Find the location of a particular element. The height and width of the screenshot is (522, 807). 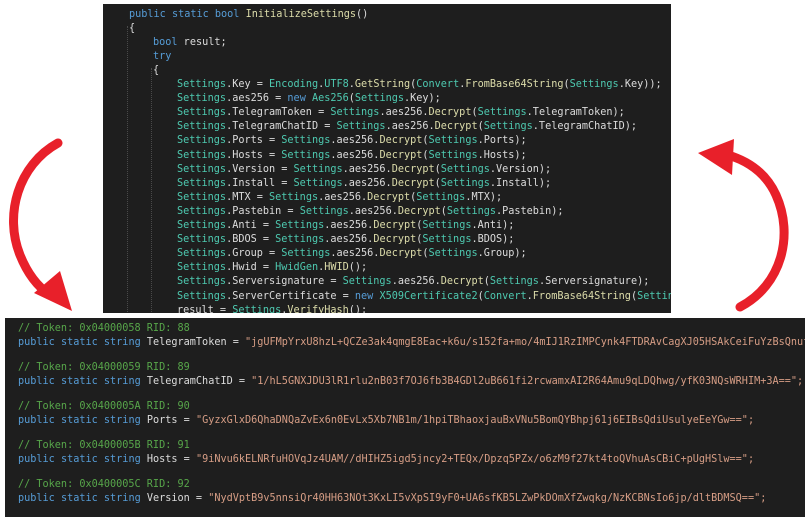

code-token: Encoding is located at coordinates (294, 84).